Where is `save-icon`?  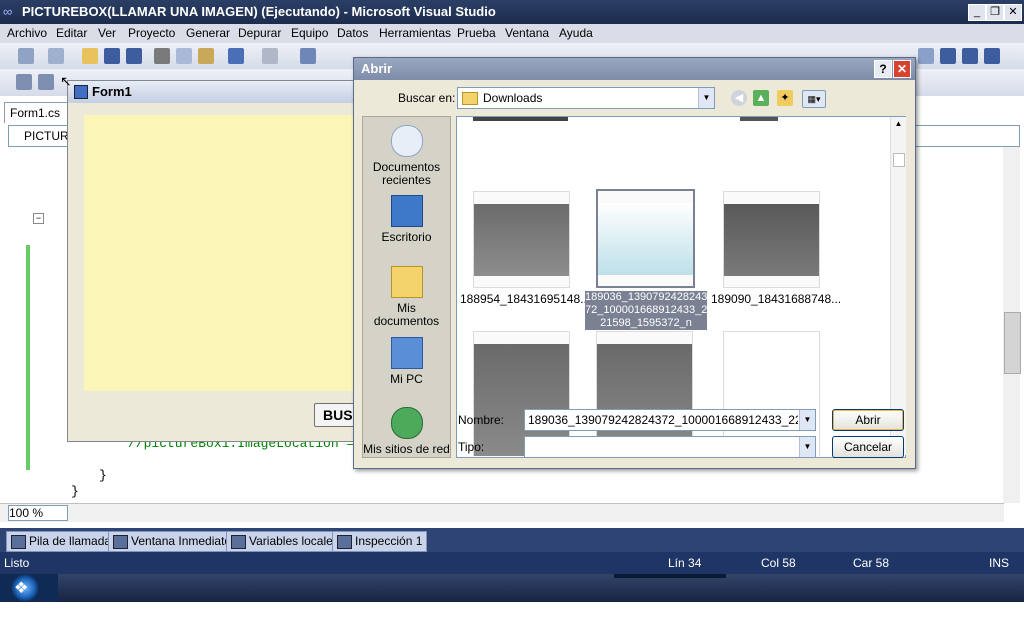 save-icon is located at coordinates (112, 56).